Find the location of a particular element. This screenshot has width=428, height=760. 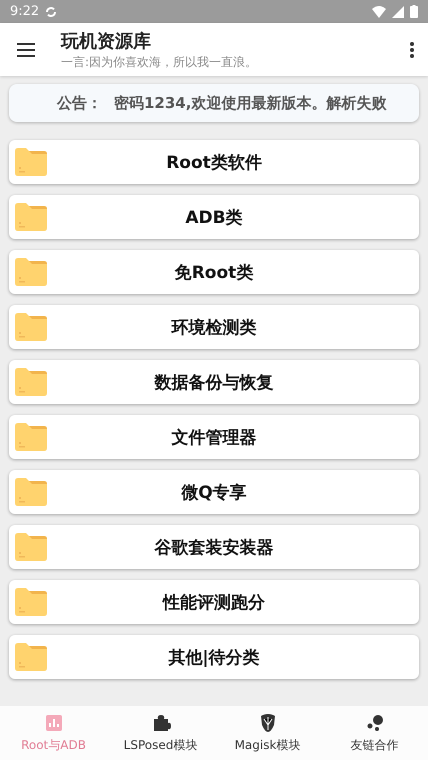

nav-tab: Magisk模块 is located at coordinates (267, 733).